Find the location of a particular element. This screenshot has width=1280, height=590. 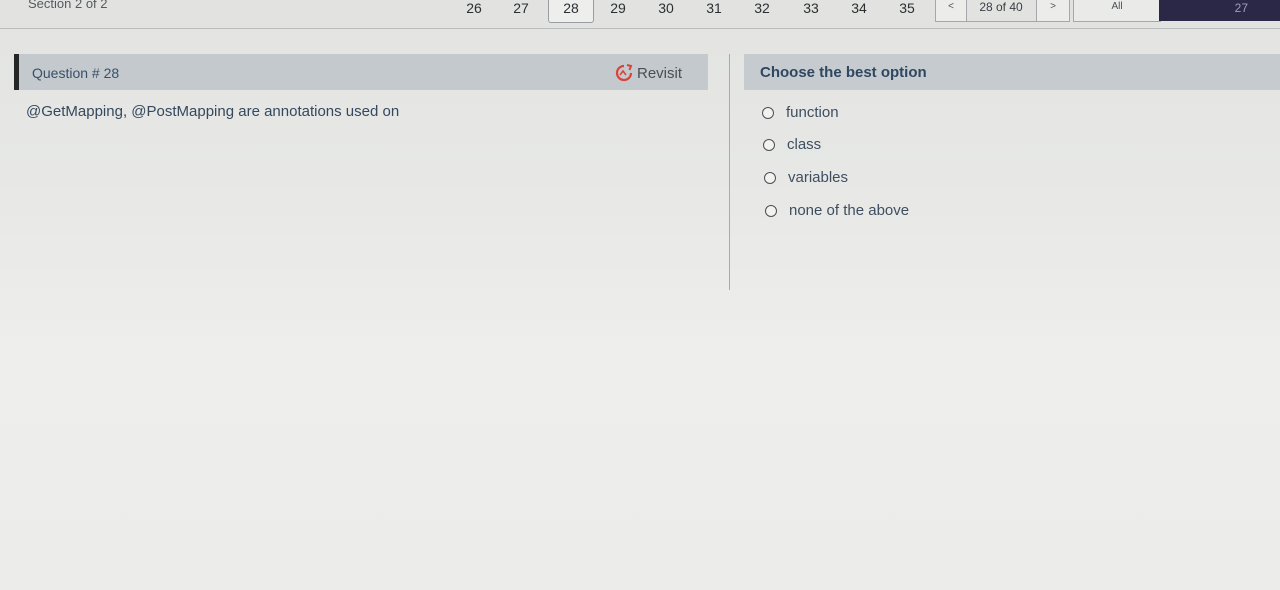

options-title: Choose the best option is located at coordinates (843, 72).